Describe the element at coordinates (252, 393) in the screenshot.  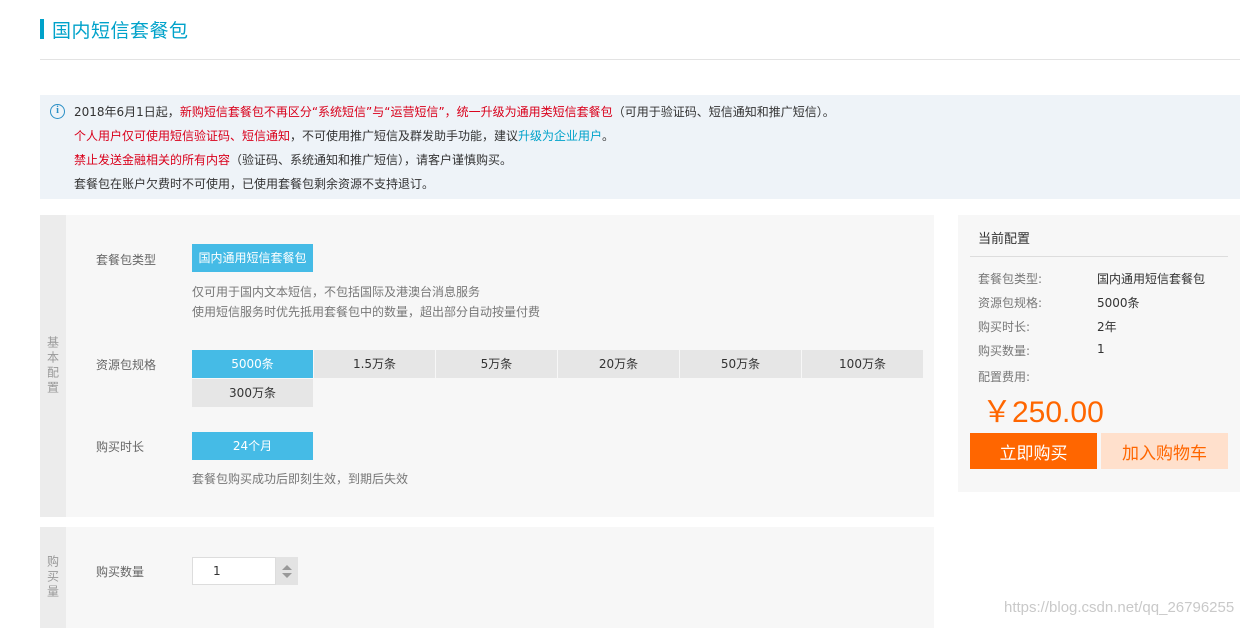
I see `spec-option-3m: 300万条` at that location.